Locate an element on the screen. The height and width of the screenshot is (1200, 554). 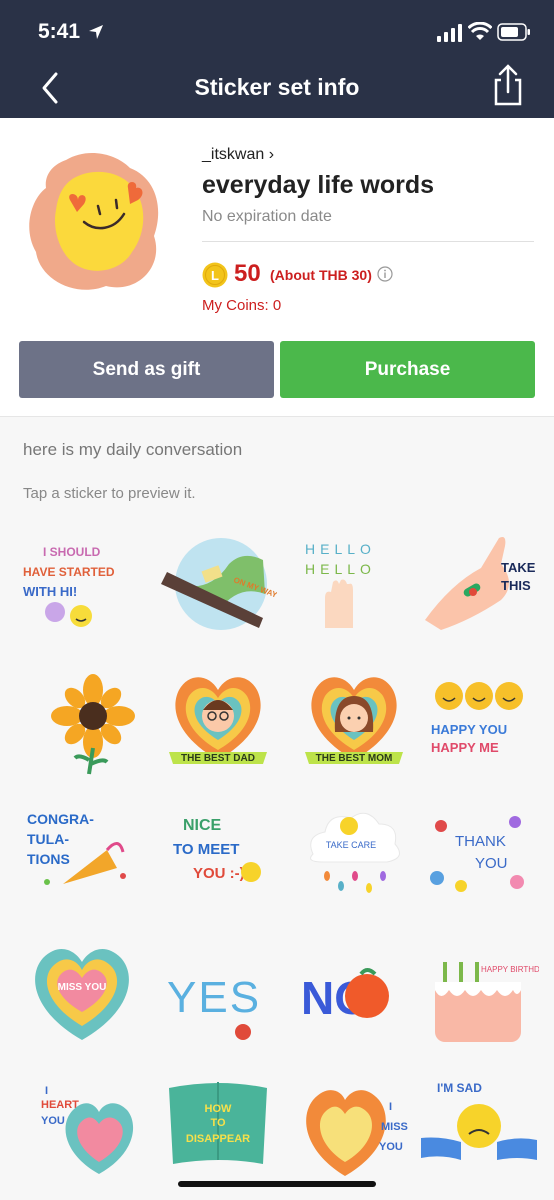
sticker-hi: I SHOULD HAVE STARTED WITH HI! is located at coordinates (82, 583).